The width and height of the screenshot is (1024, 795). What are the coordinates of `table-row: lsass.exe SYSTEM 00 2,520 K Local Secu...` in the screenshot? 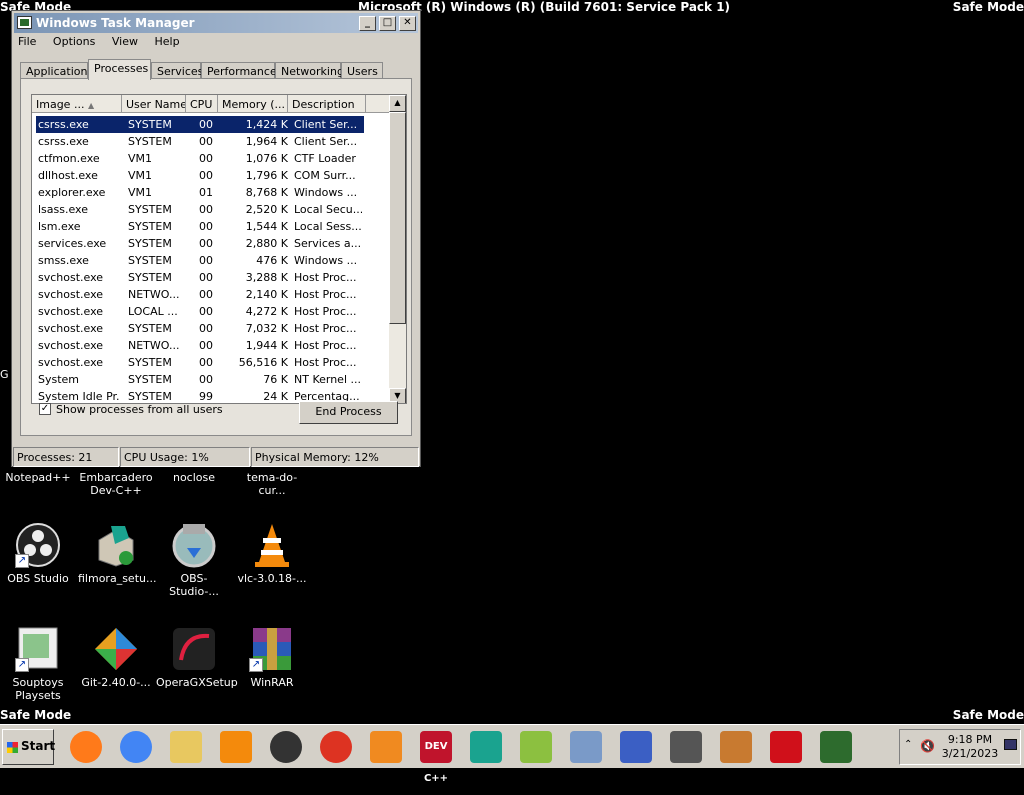 It's located at (200, 209).